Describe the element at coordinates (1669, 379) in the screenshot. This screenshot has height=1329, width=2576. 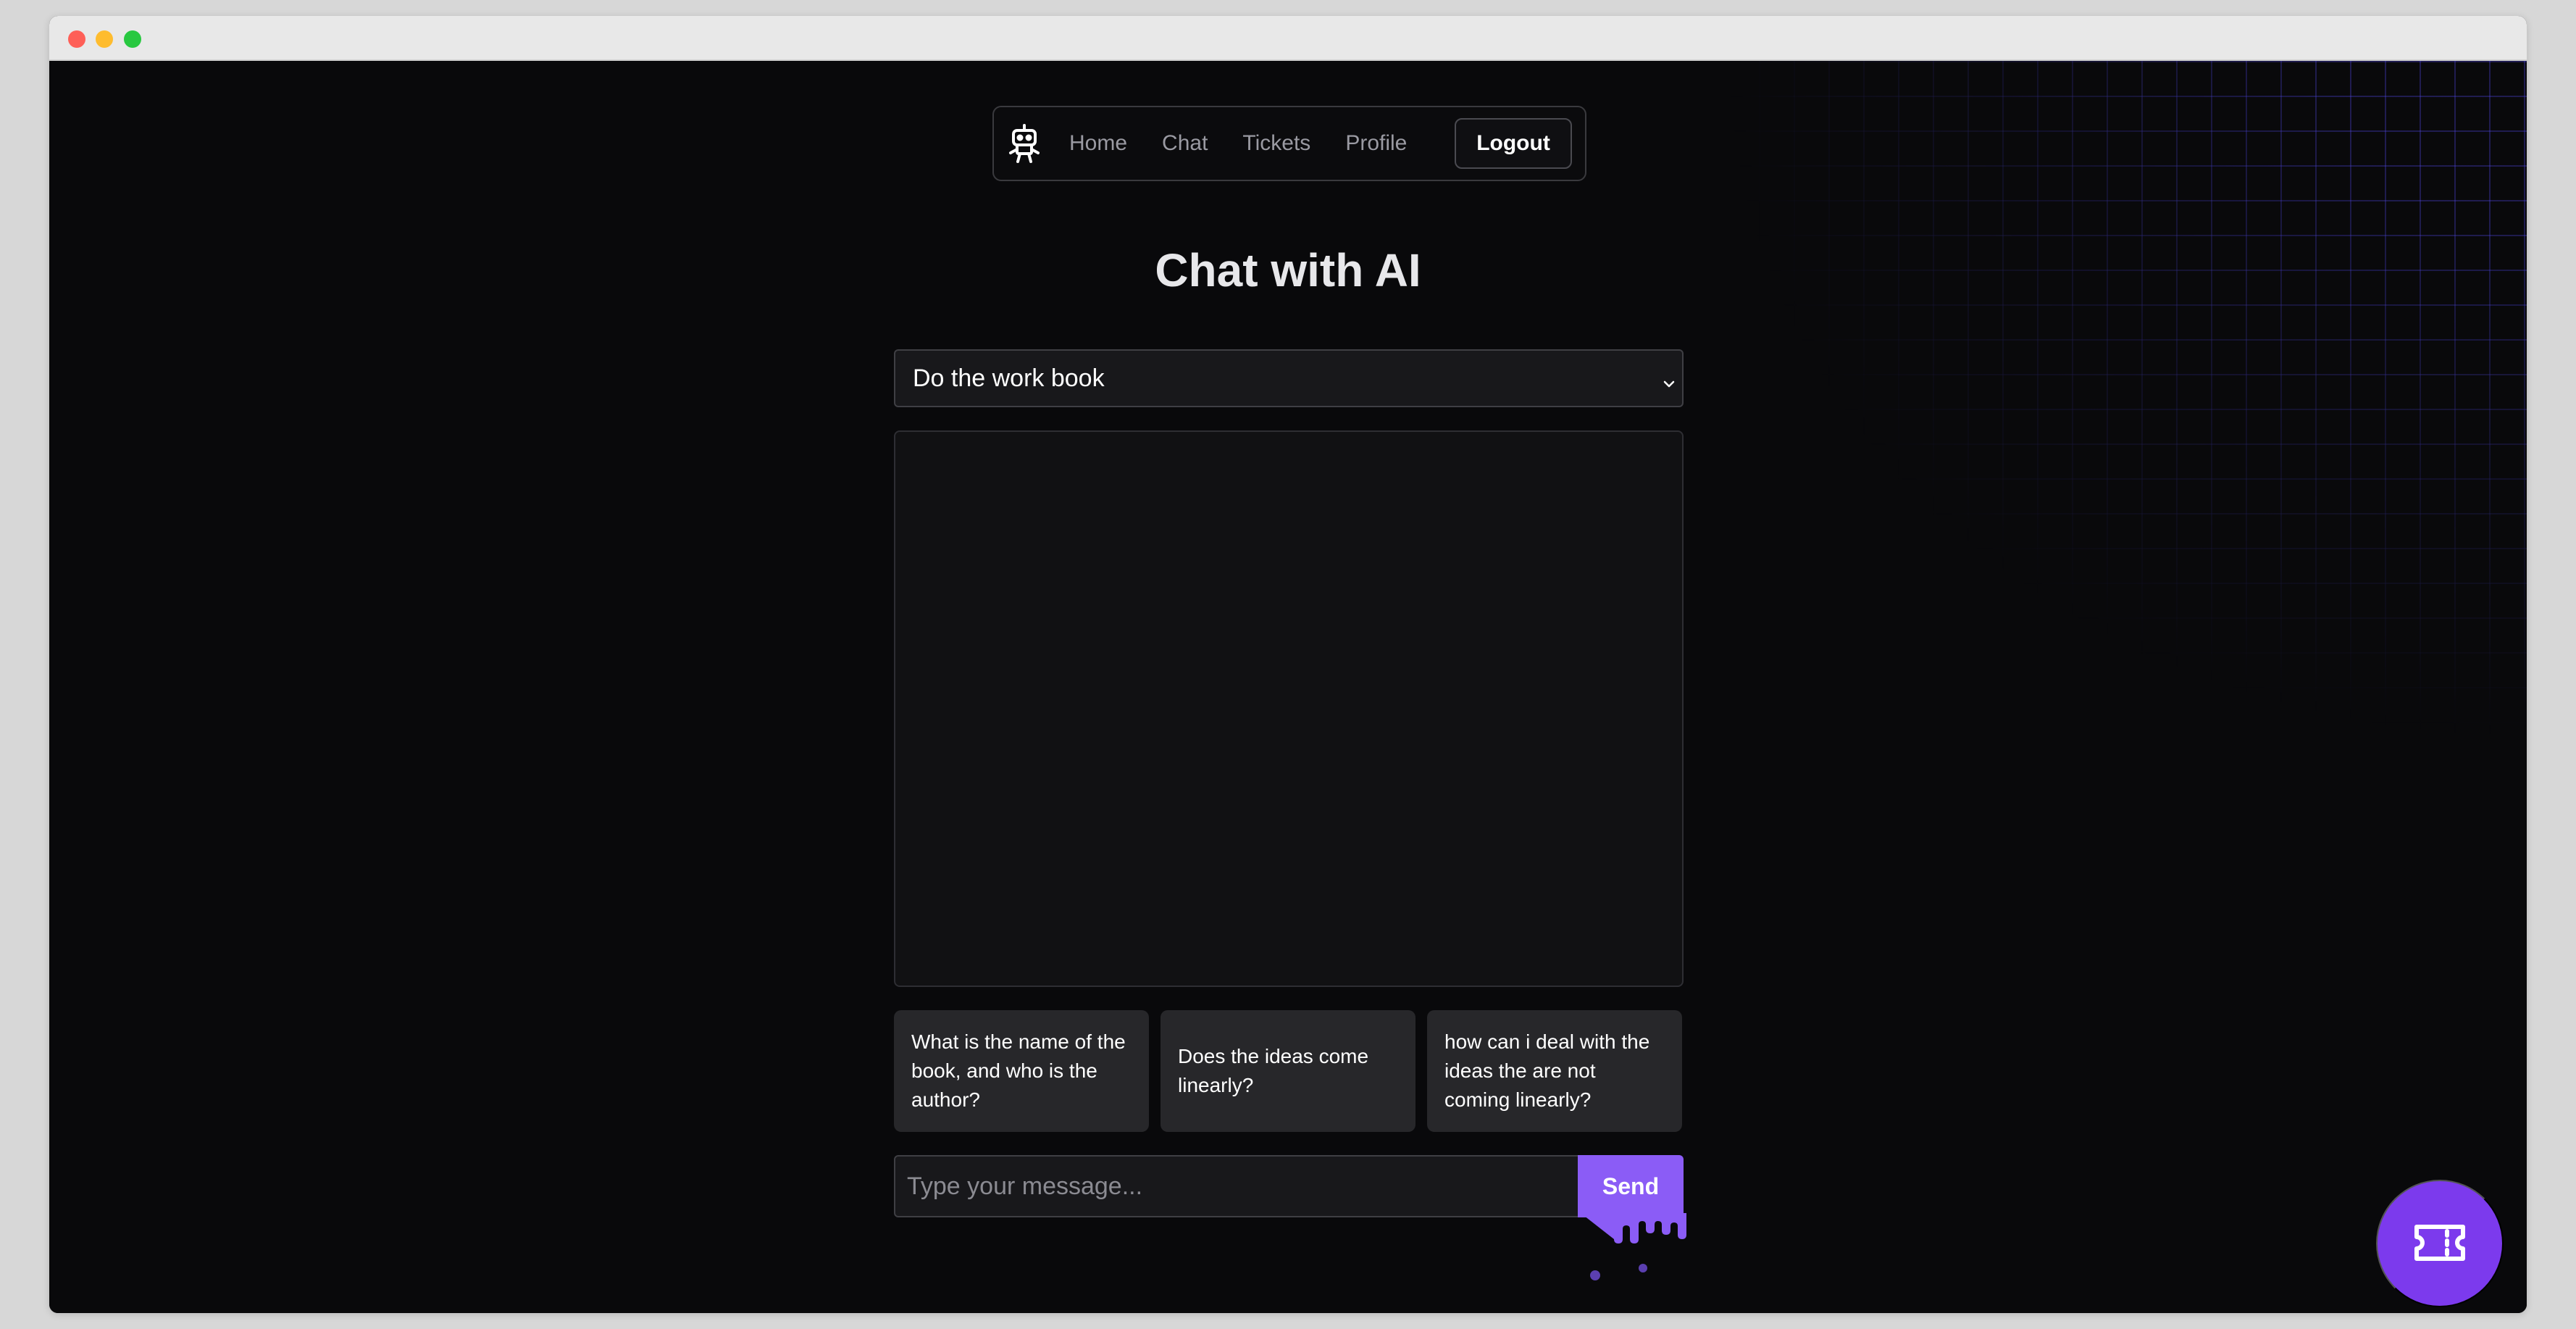
I see `chevron-down-icon` at that location.